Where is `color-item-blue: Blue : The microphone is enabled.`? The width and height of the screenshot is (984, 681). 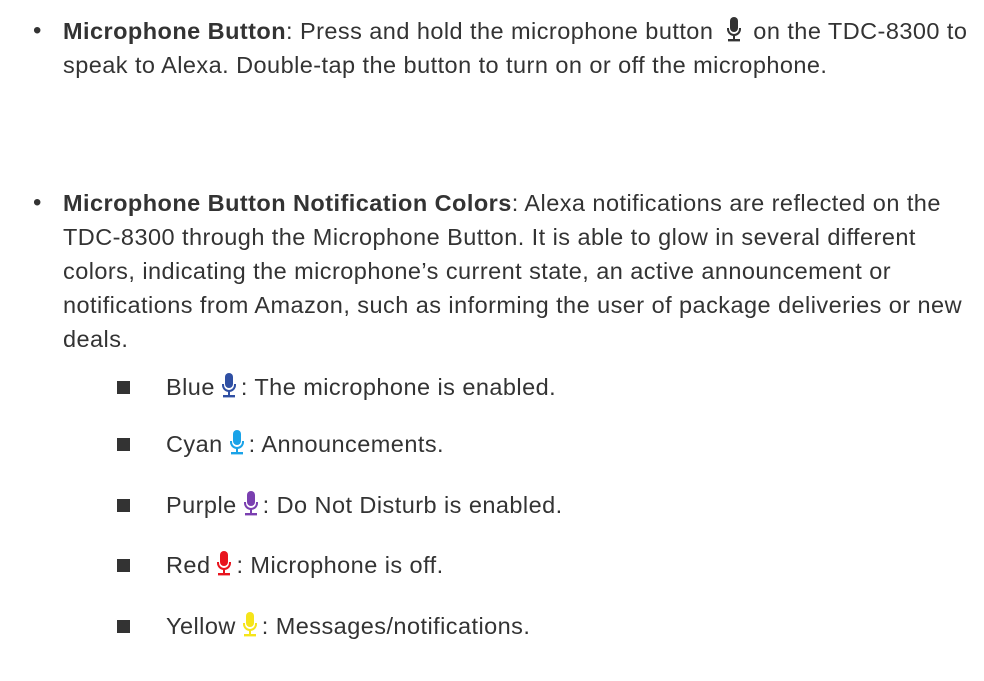 color-item-blue: Blue : The microphone is enabled. is located at coordinates (492, 387).